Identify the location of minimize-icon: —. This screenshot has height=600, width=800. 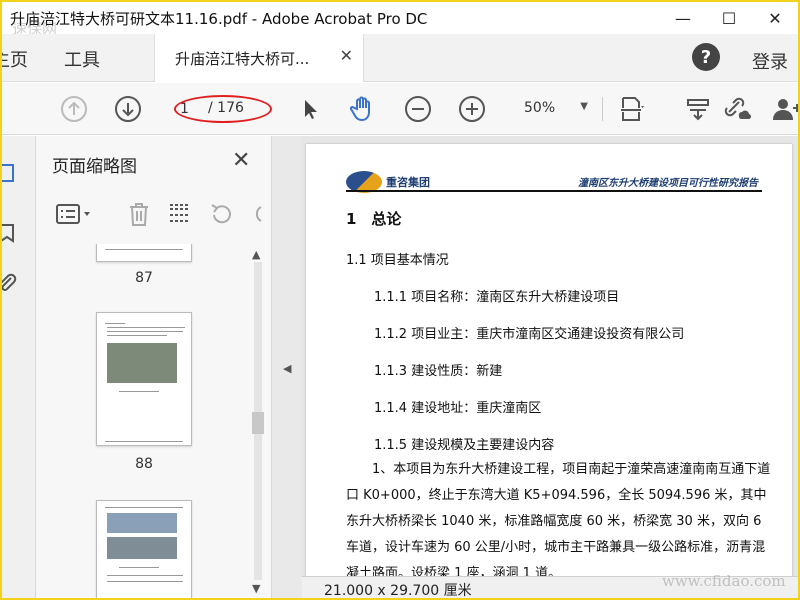
(683, 18).